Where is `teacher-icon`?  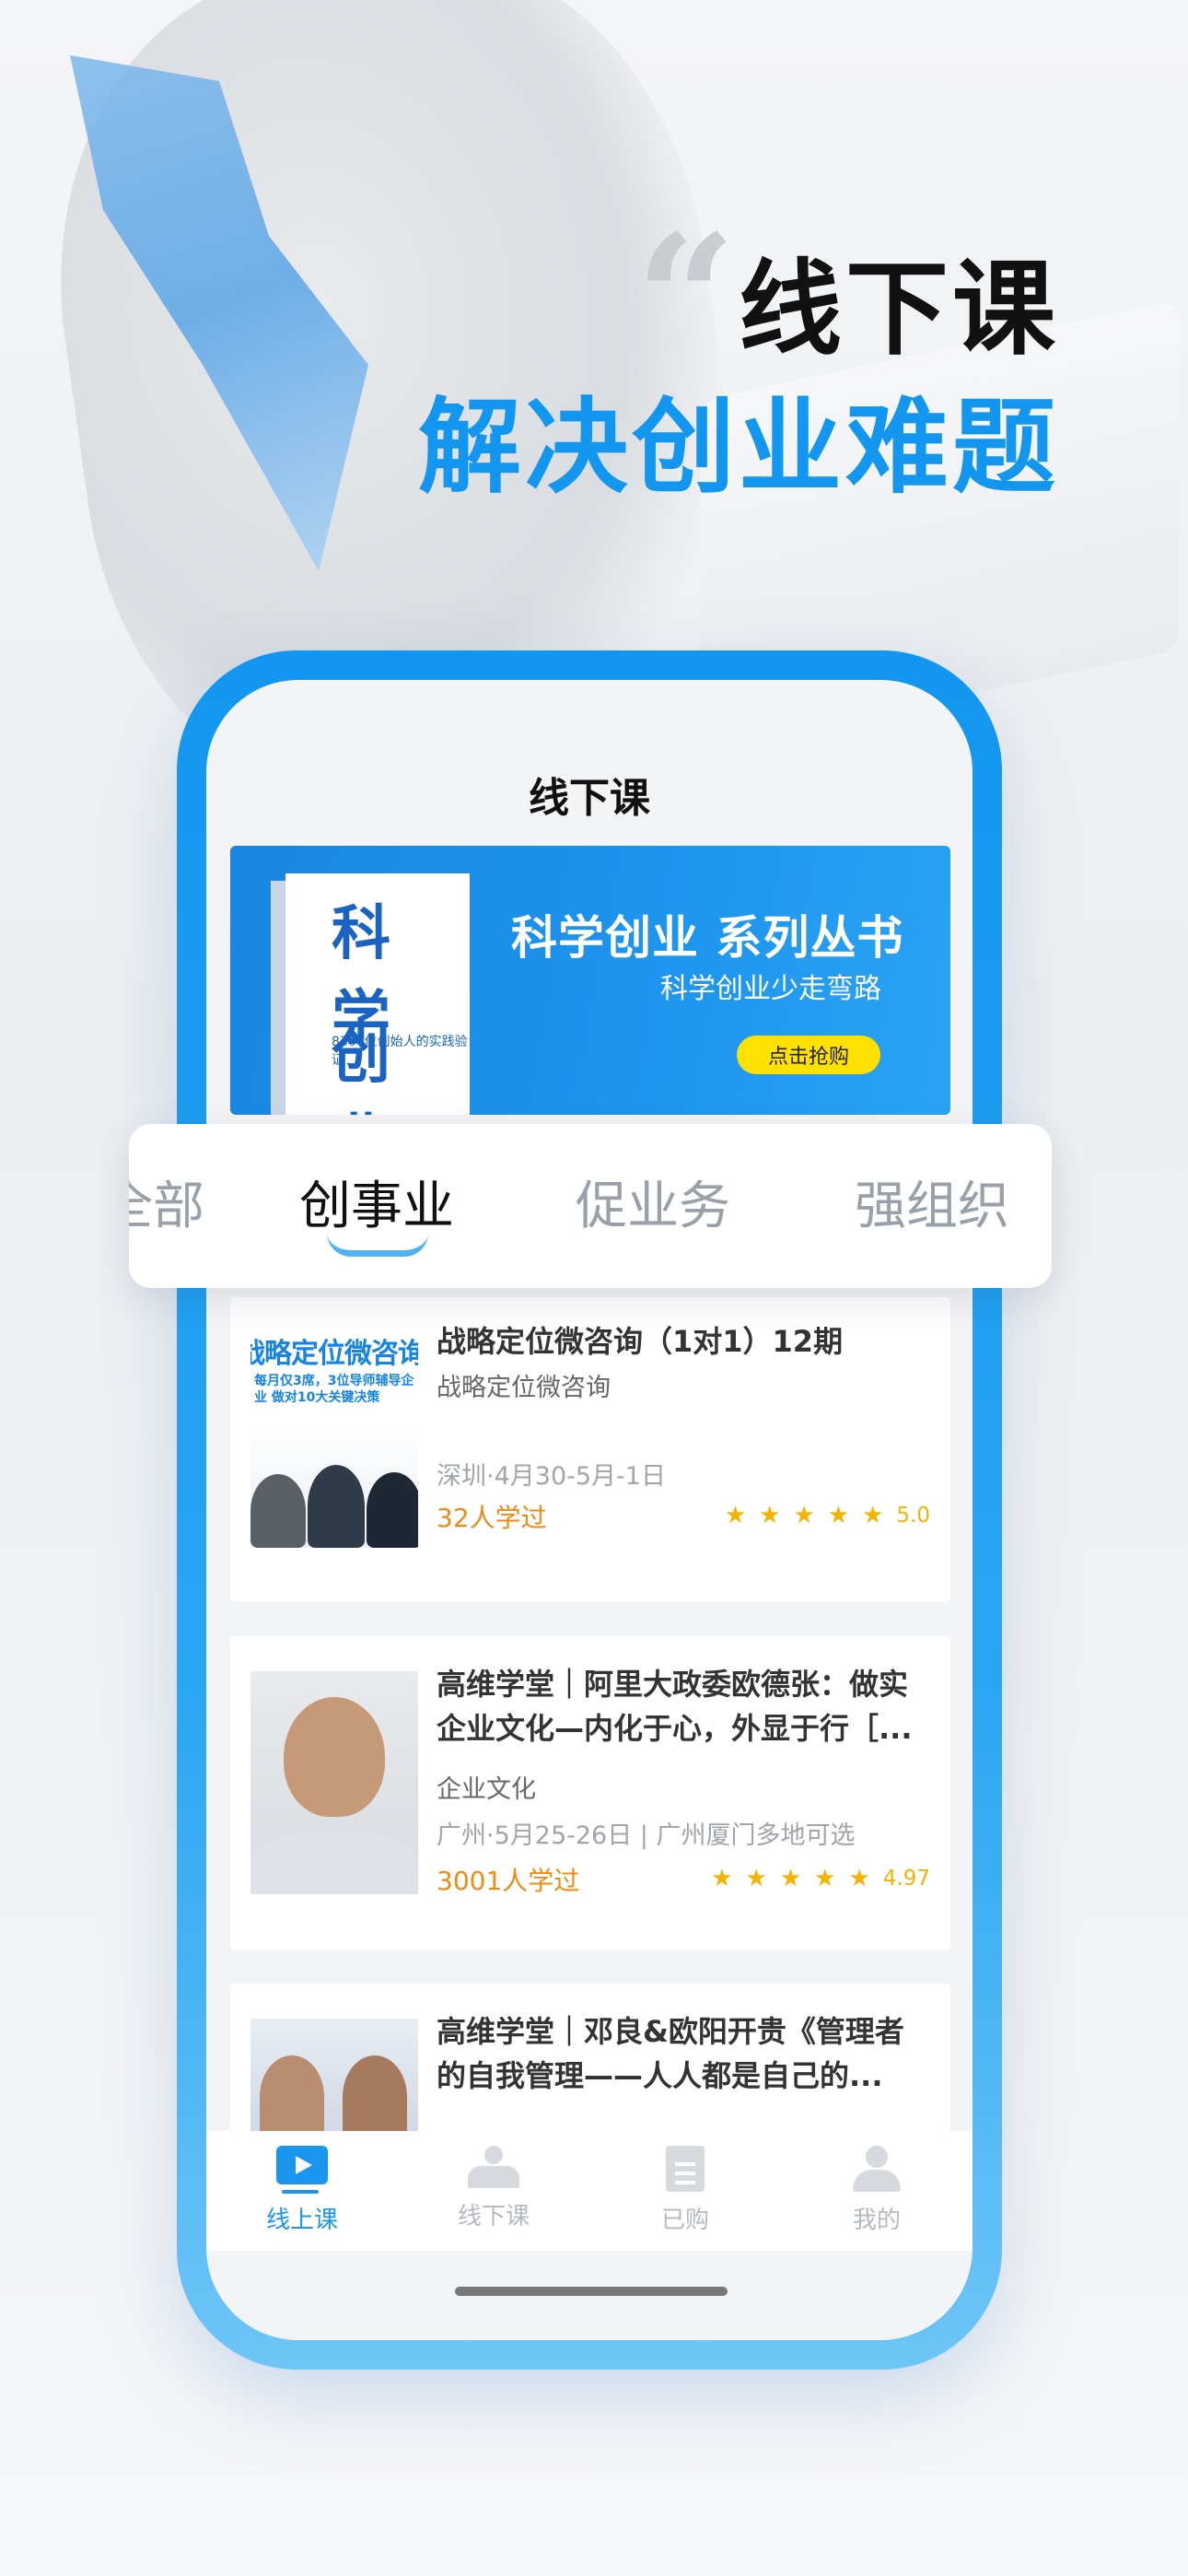
teacher-icon is located at coordinates (493, 2167).